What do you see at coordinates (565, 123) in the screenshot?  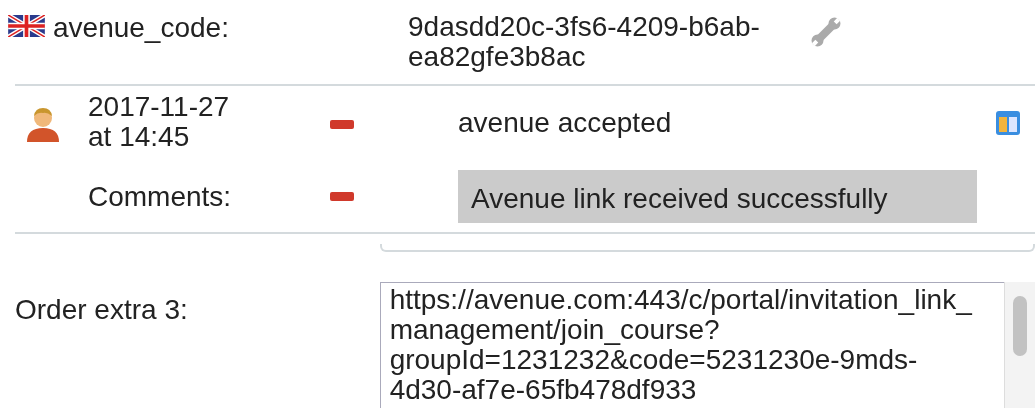 I see `status-text: avenue accepted` at bounding box center [565, 123].